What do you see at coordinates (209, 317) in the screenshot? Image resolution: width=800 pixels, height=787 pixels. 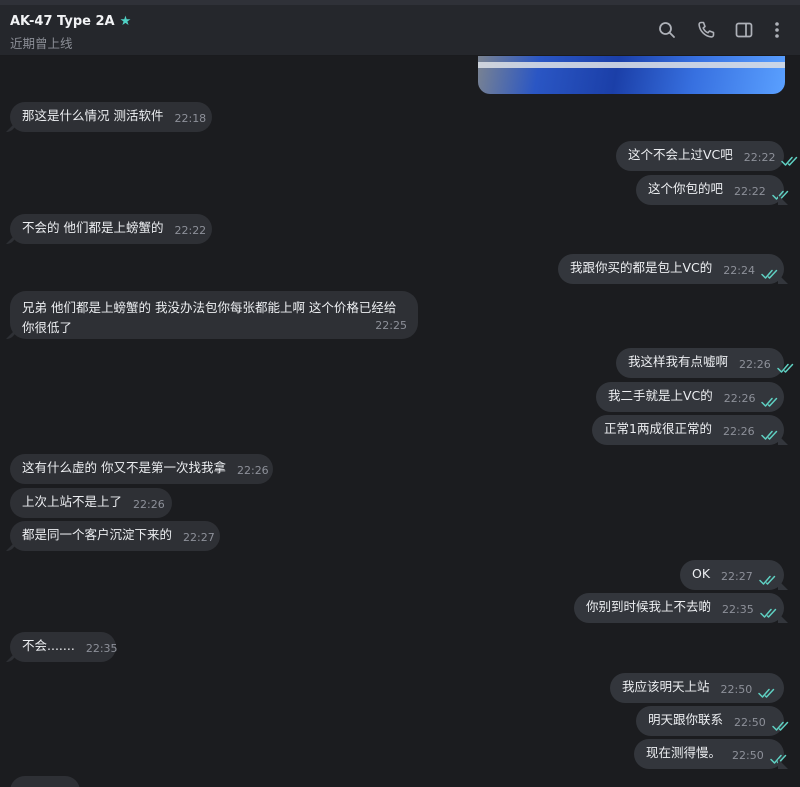 I see `message-text: 兄弟 他们都是上螃蟹的 我没办法包你每张都能上啊 这个价格已经给你很低了` at bounding box center [209, 317].